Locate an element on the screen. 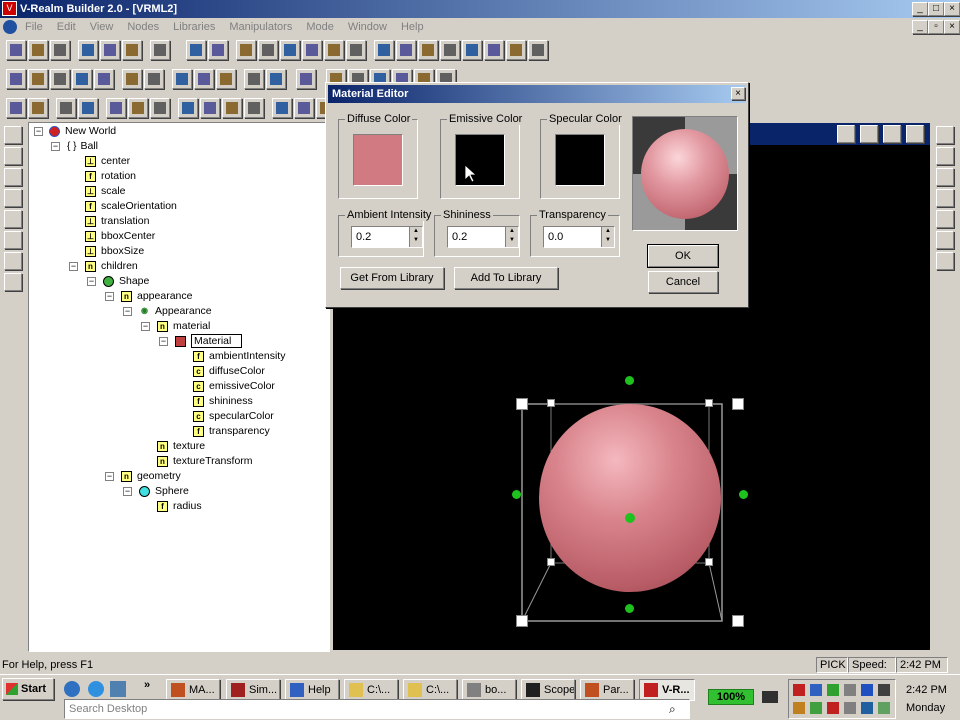  tree-item-bbox-center: ⊥ bboxCenter is located at coordinates (120, 236).